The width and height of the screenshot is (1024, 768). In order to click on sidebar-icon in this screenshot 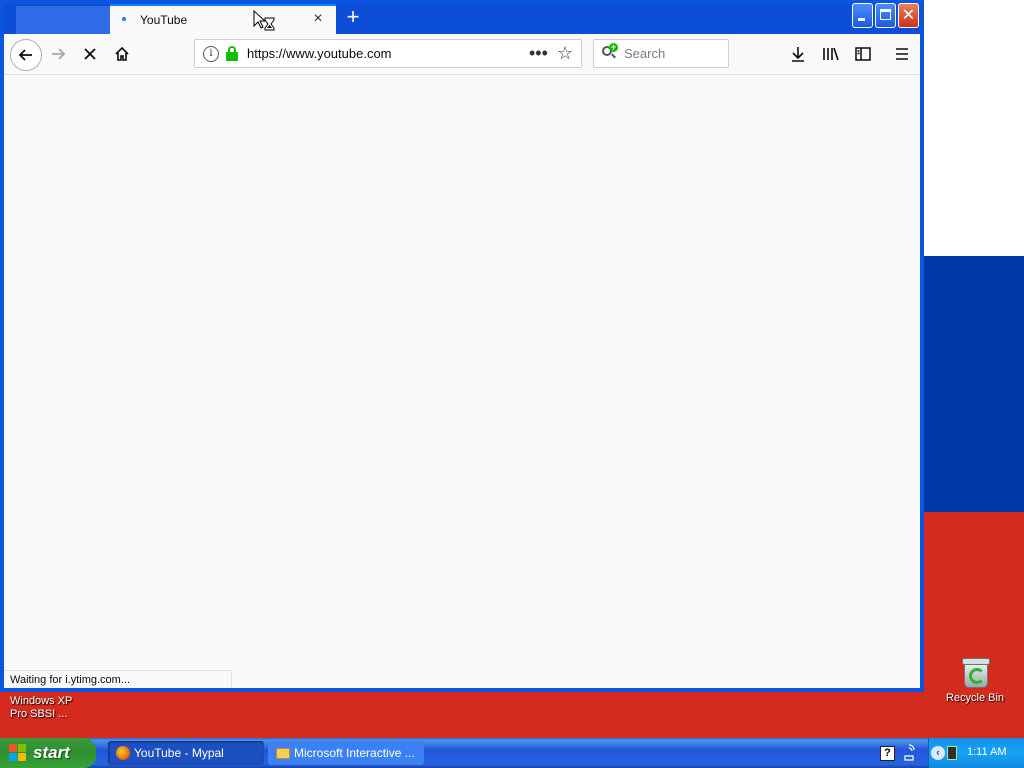, I will do `click(863, 54)`.